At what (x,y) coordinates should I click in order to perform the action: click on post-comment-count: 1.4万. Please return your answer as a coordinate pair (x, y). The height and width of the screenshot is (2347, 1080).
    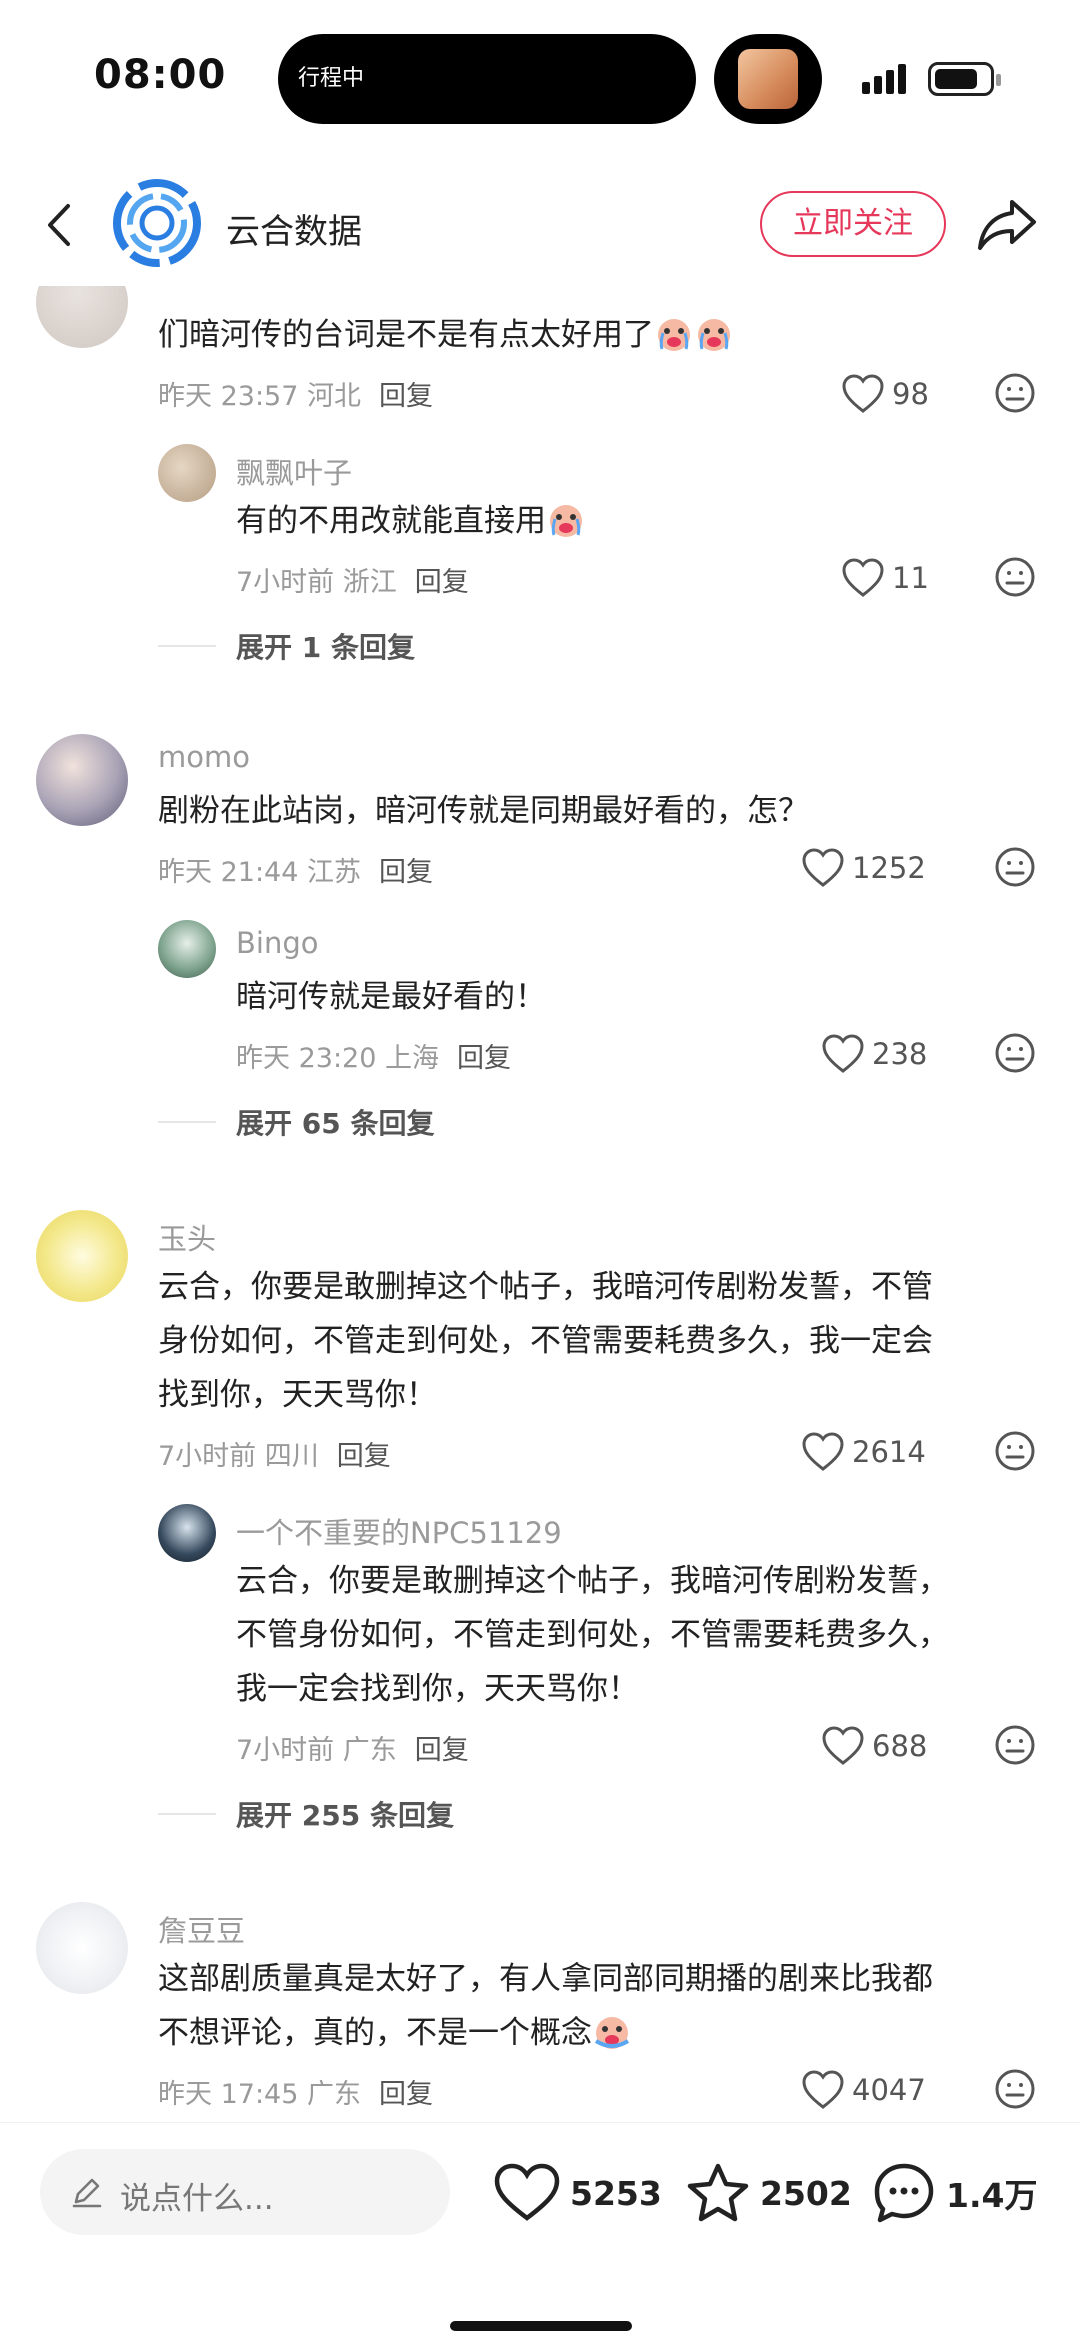
    Looking at the image, I should click on (992, 2195).